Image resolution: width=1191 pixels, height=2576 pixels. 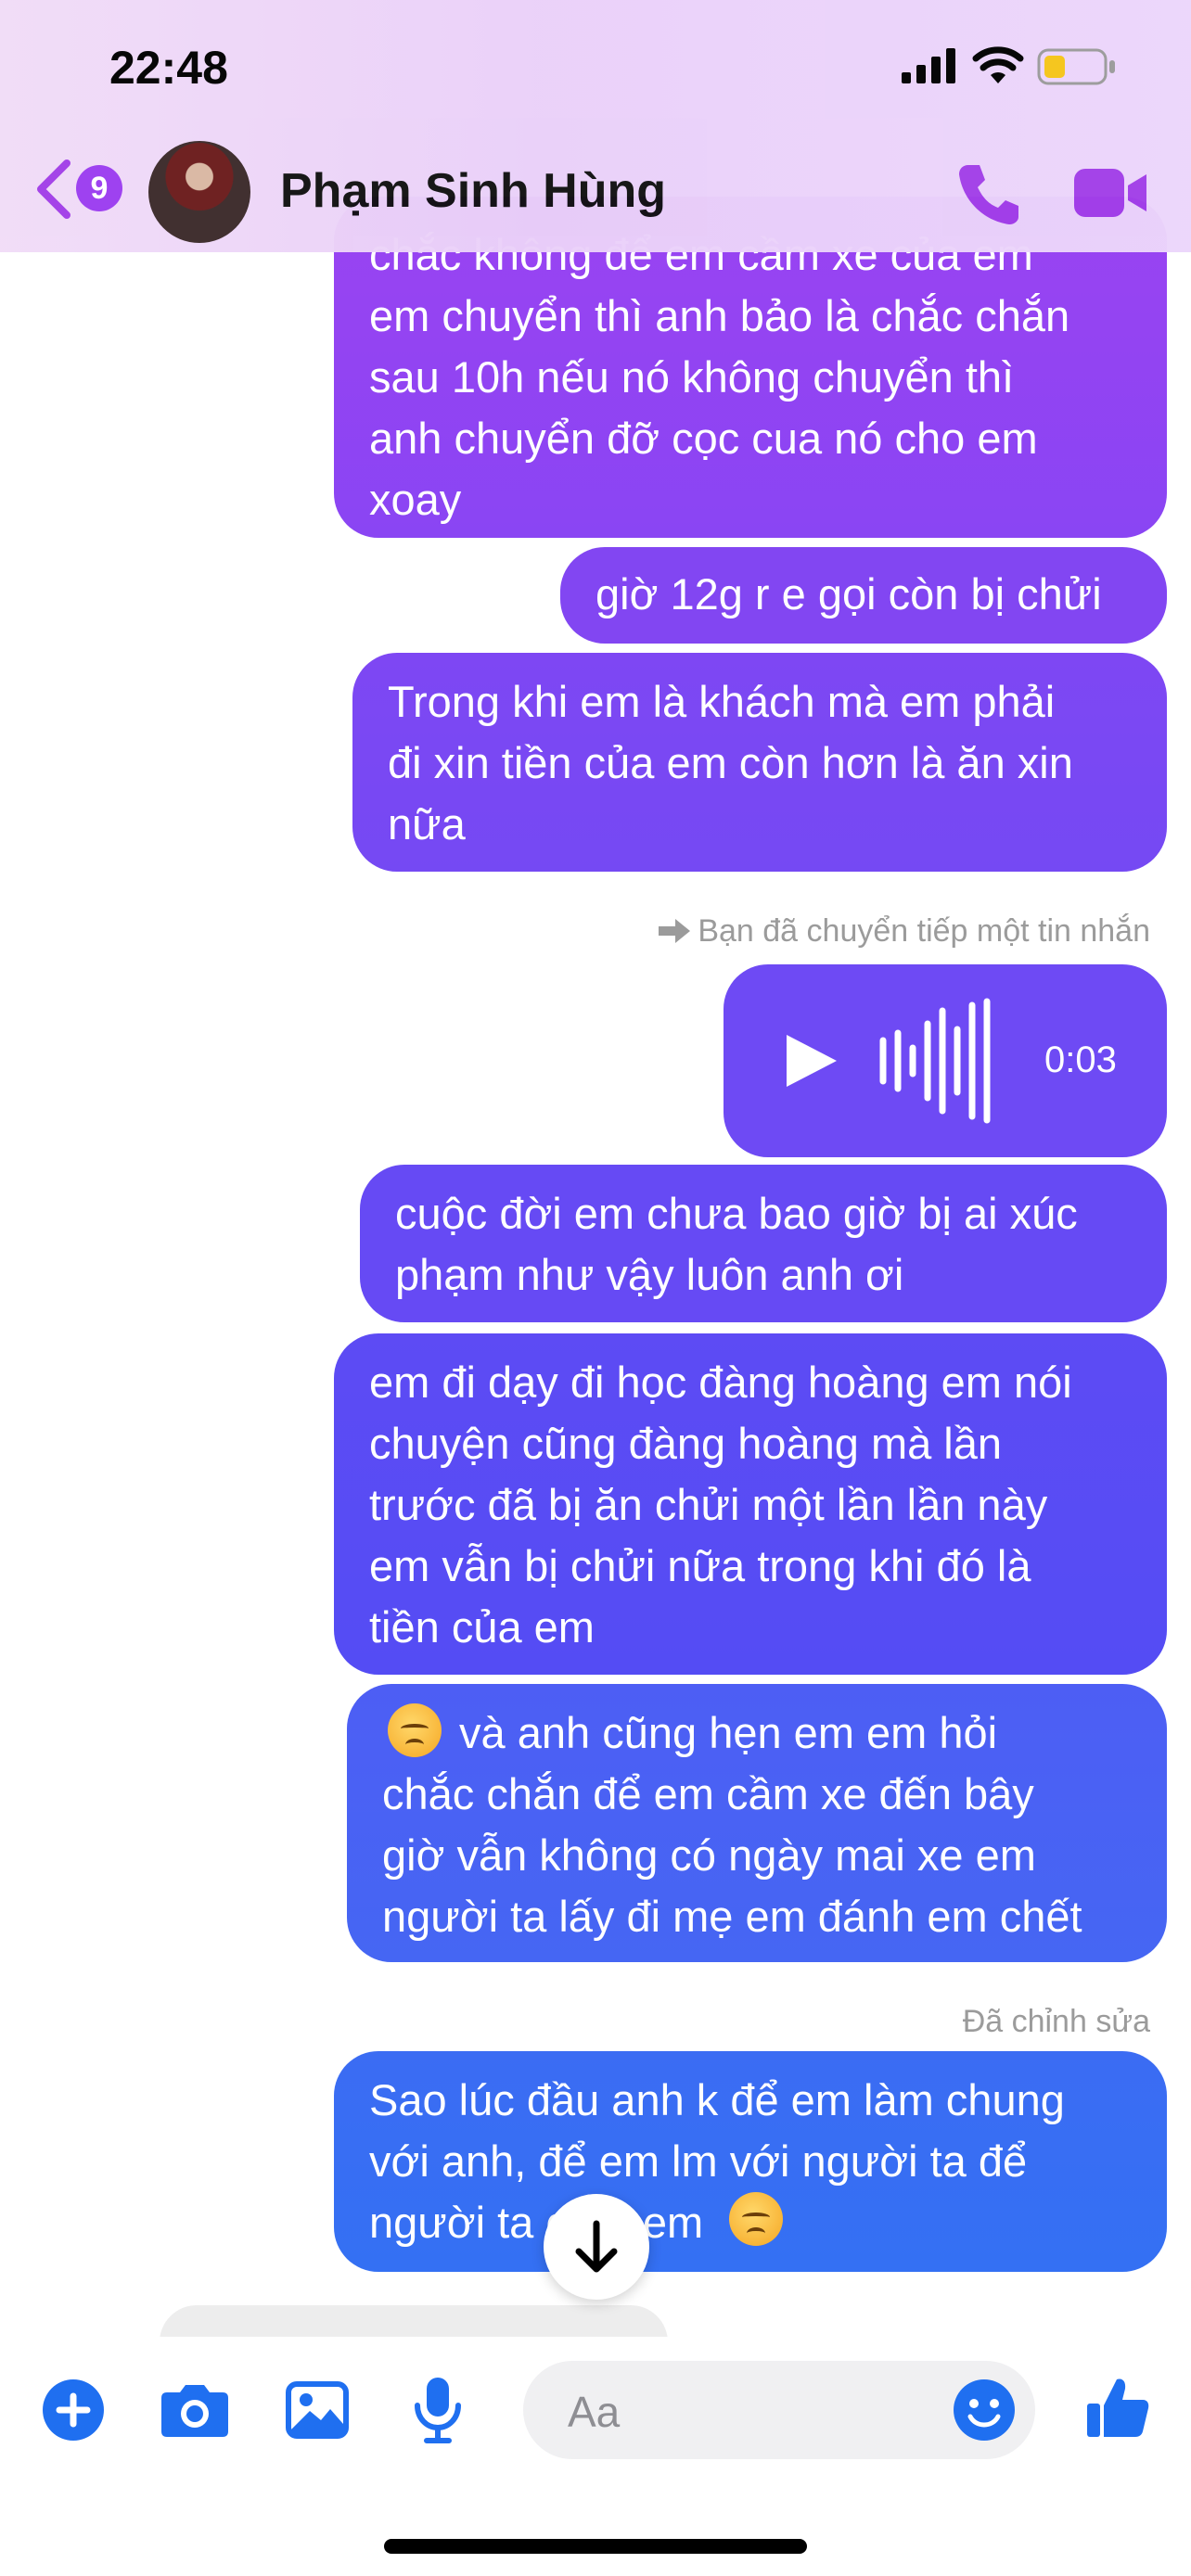 What do you see at coordinates (984, 2410) in the screenshot?
I see `smiley-icon` at bounding box center [984, 2410].